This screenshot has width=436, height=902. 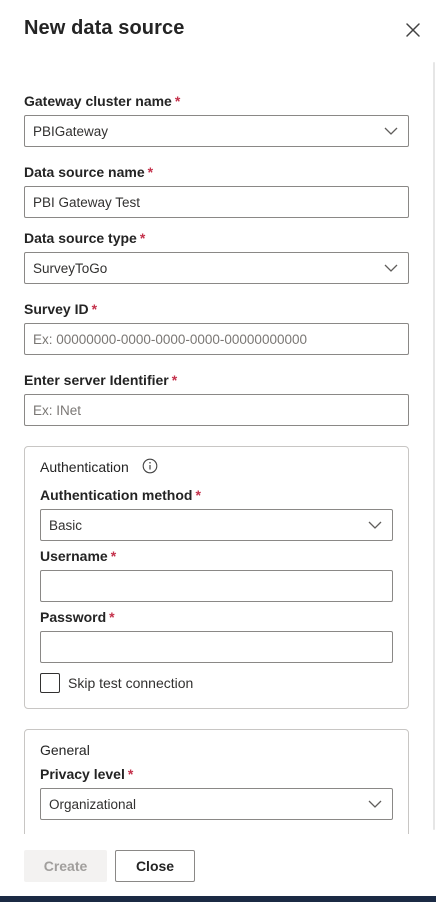 I want to click on auth-method-dropdown: Basic, so click(x=216, y=525).